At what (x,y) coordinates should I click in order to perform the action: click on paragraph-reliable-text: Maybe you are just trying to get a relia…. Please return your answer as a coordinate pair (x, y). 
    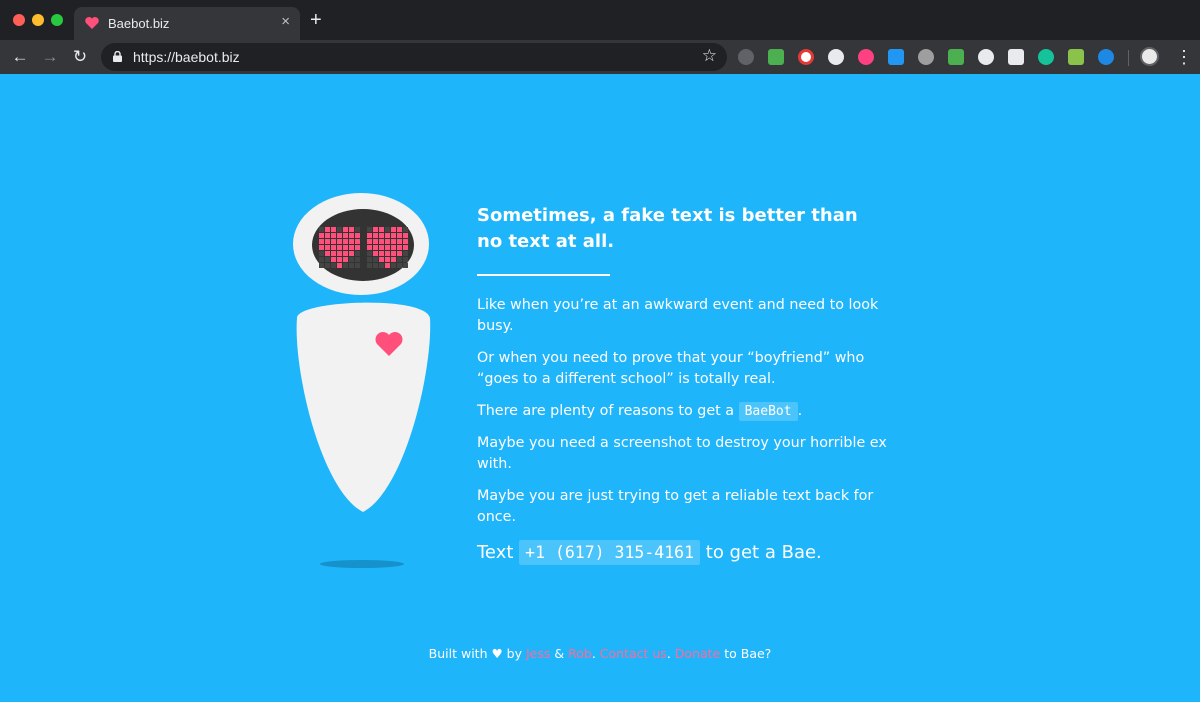
    Looking at the image, I should click on (675, 506).